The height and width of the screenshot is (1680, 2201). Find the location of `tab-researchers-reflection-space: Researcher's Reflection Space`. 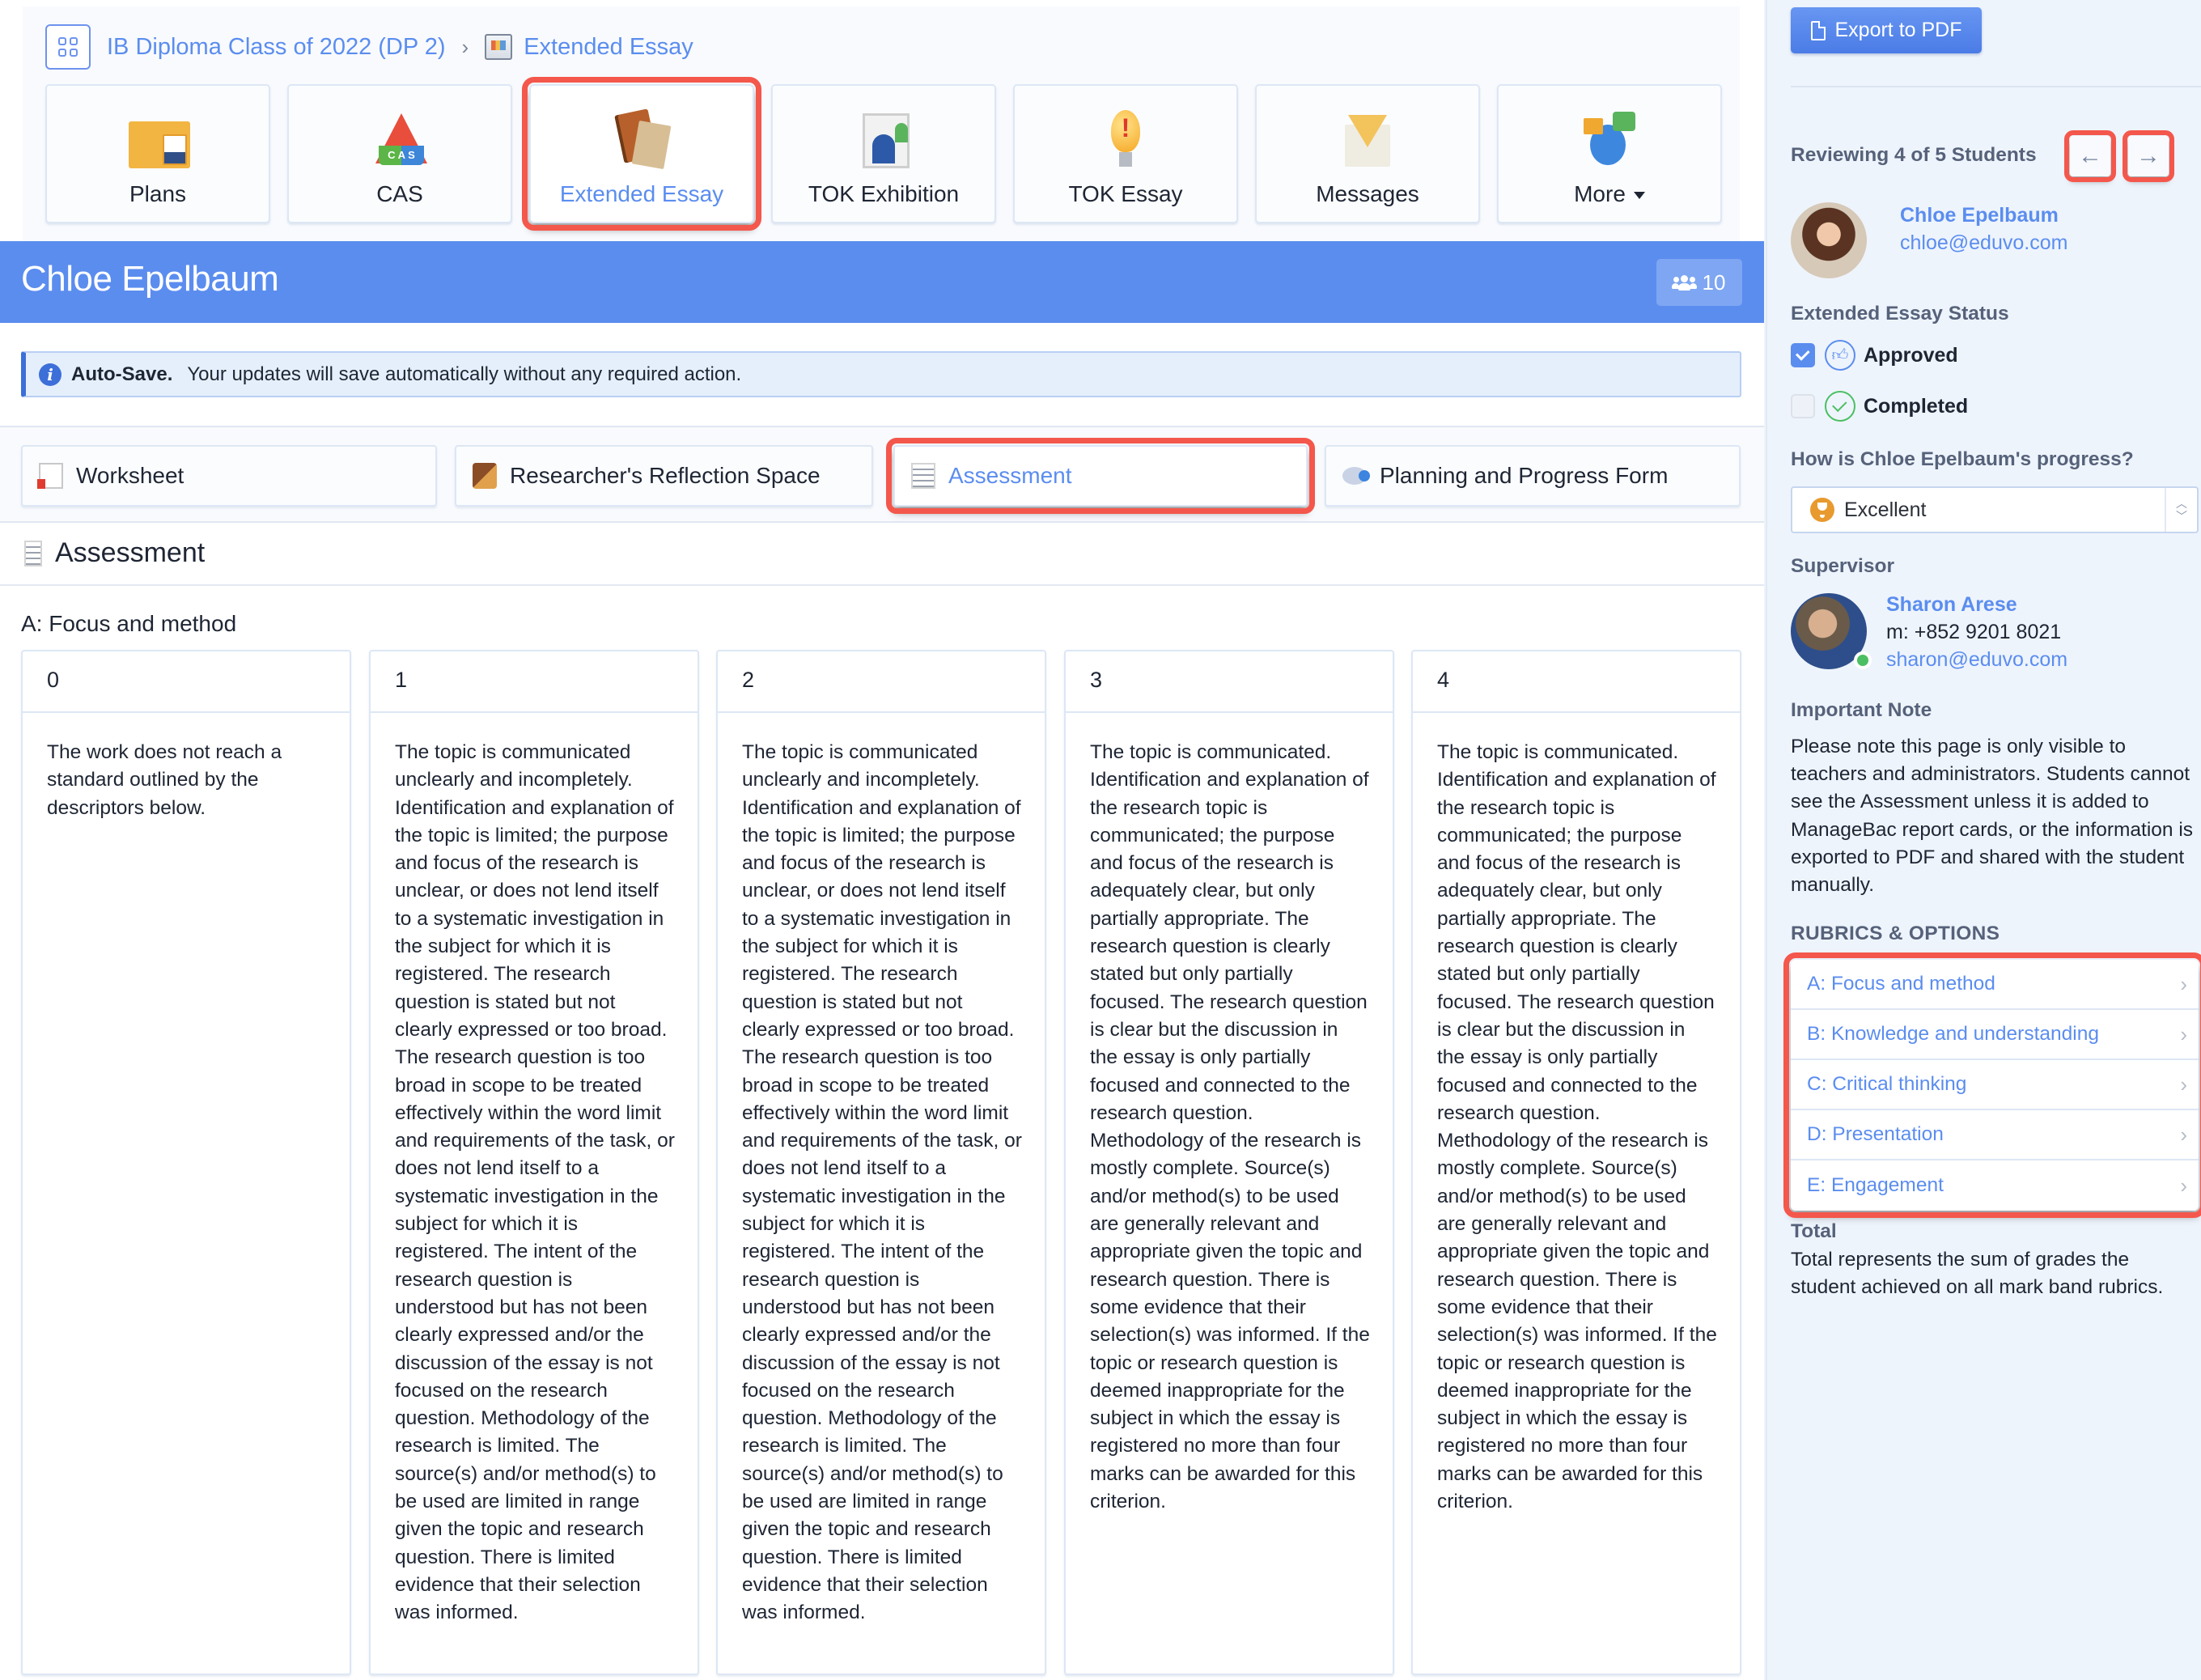

tab-researchers-reflection-space: Researcher's Reflection Space is located at coordinates (664, 476).